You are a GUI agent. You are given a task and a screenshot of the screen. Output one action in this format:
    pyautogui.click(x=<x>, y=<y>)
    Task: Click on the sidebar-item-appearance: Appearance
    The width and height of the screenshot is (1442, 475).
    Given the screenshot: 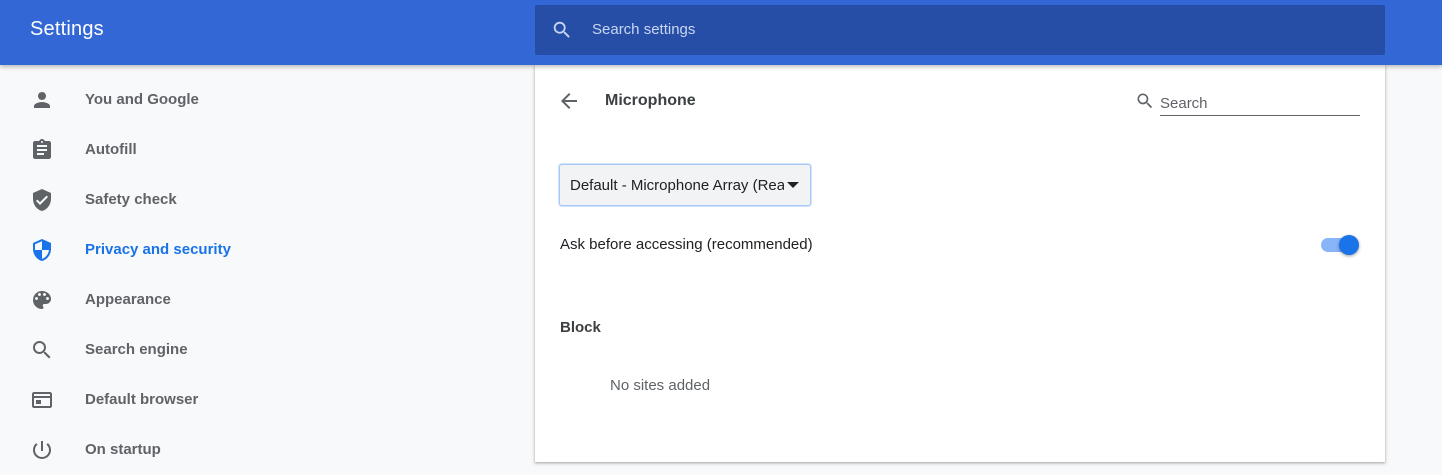 What is the action you would take?
    pyautogui.click(x=150, y=300)
    